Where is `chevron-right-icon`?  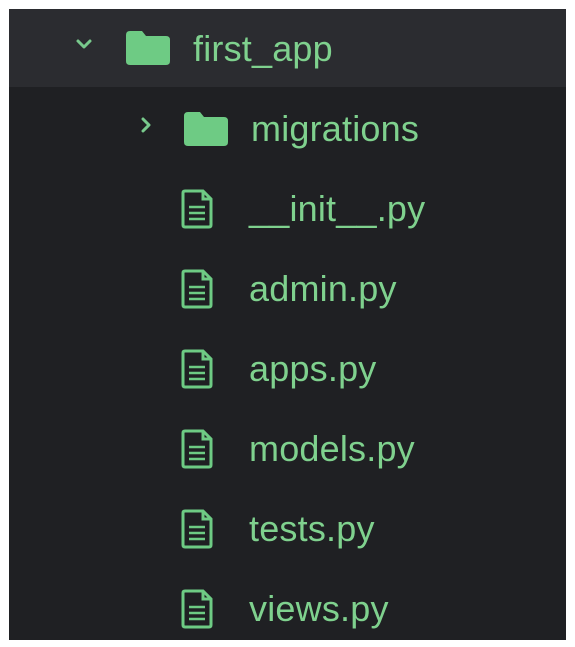
chevron-right-icon is located at coordinates (146, 125).